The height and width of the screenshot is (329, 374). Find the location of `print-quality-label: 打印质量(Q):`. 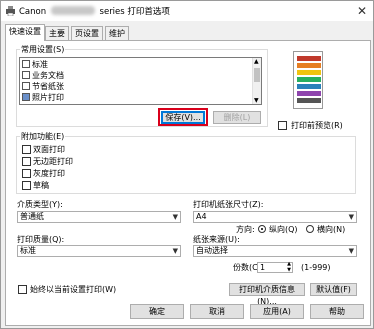

print-quality-label: 打印质量(Q): is located at coordinates (41, 239).